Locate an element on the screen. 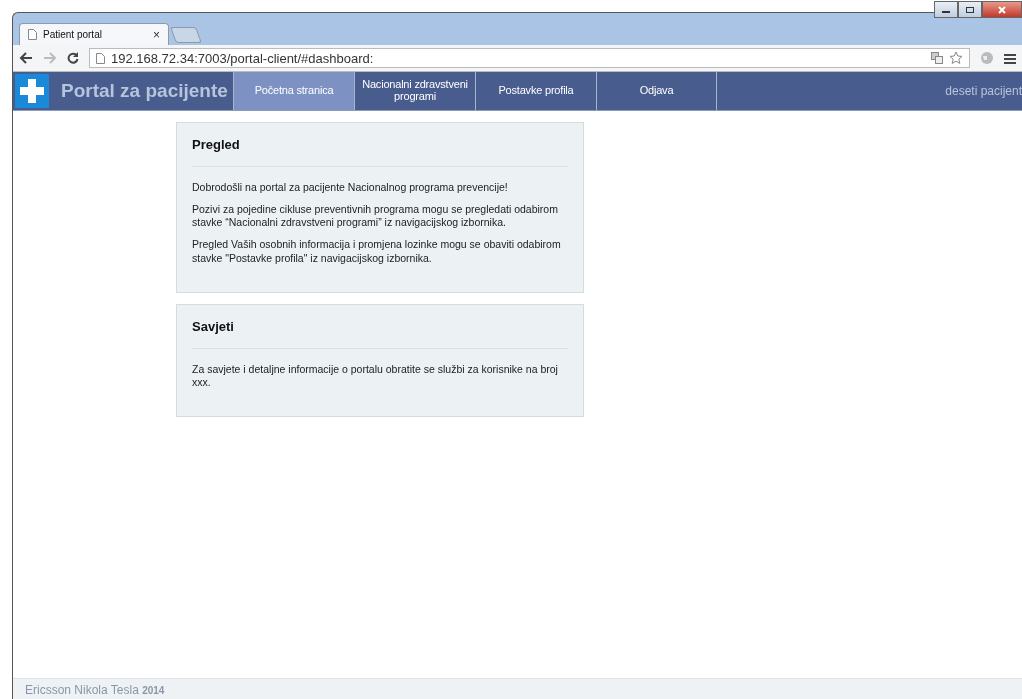 This screenshot has height=699, width=1022. tab-title: Patient portal is located at coordinates (73, 34).